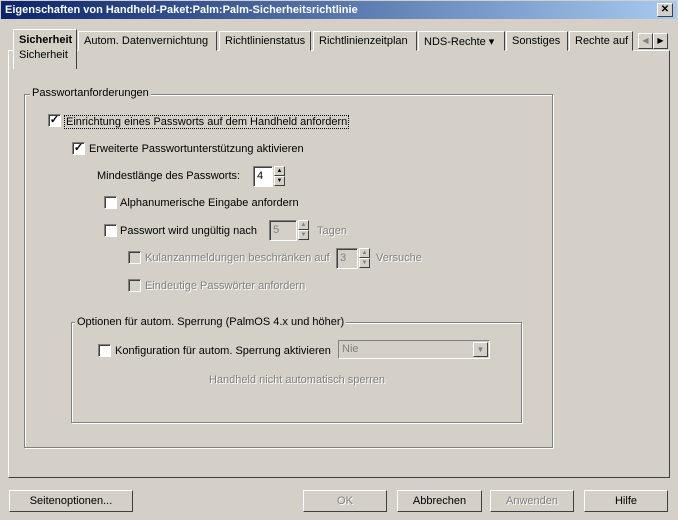 The width and height of the screenshot is (678, 520). Describe the element at coordinates (265, 41) in the screenshot. I see `tab-richtlinienstatus: Richtlinienstatus` at that location.